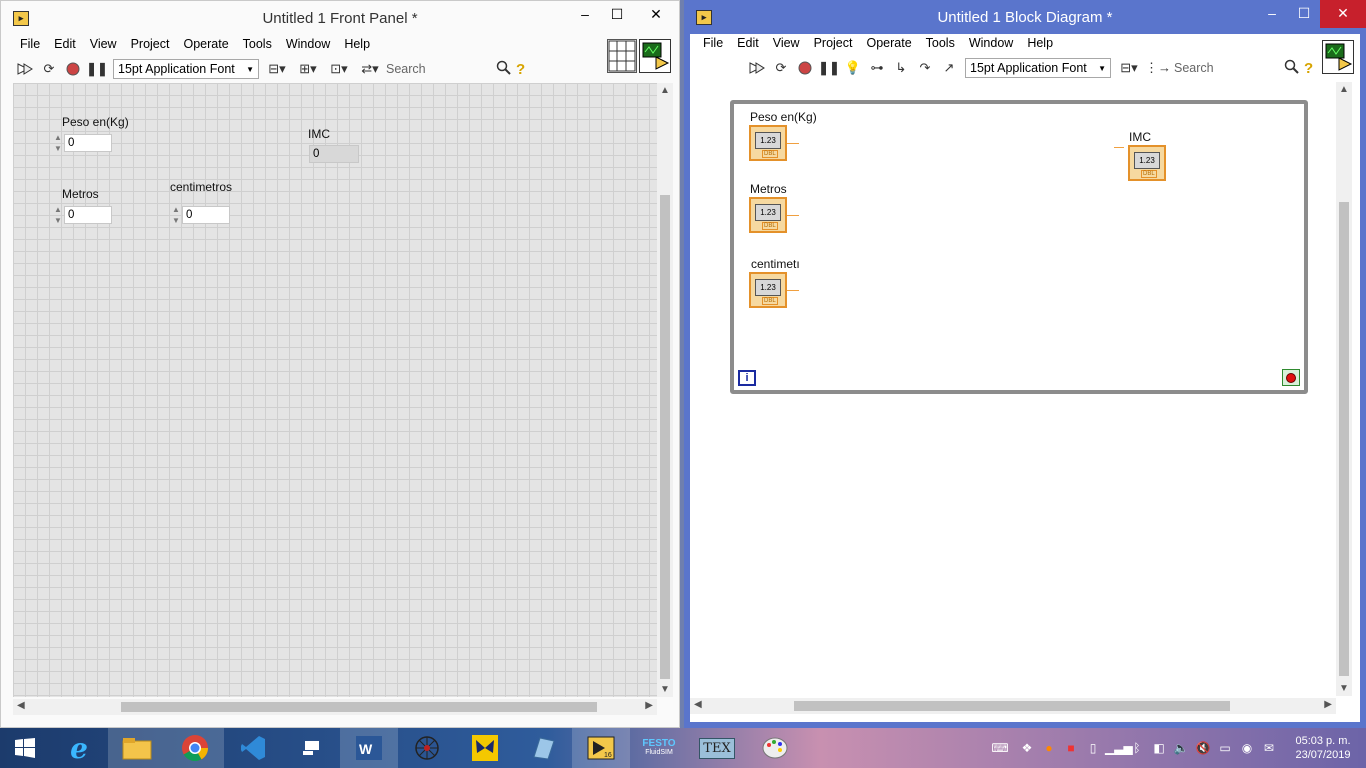  Describe the element at coordinates (369, 748) in the screenshot. I see `word-icon: W` at that location.